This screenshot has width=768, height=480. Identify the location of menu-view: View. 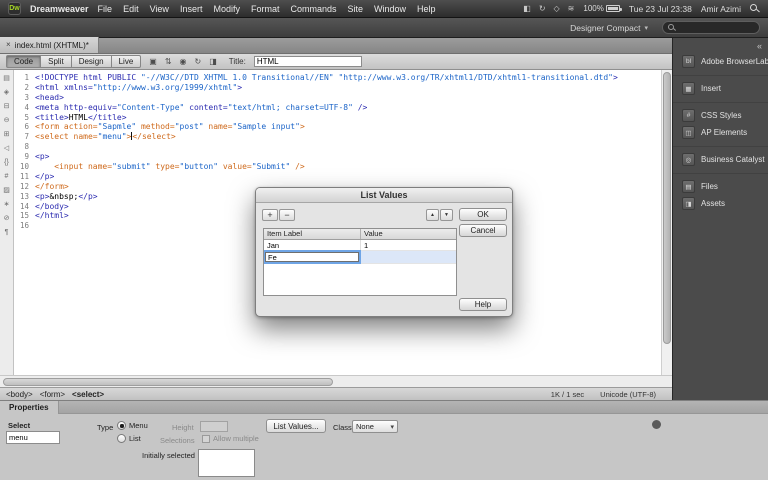
(159, 9).